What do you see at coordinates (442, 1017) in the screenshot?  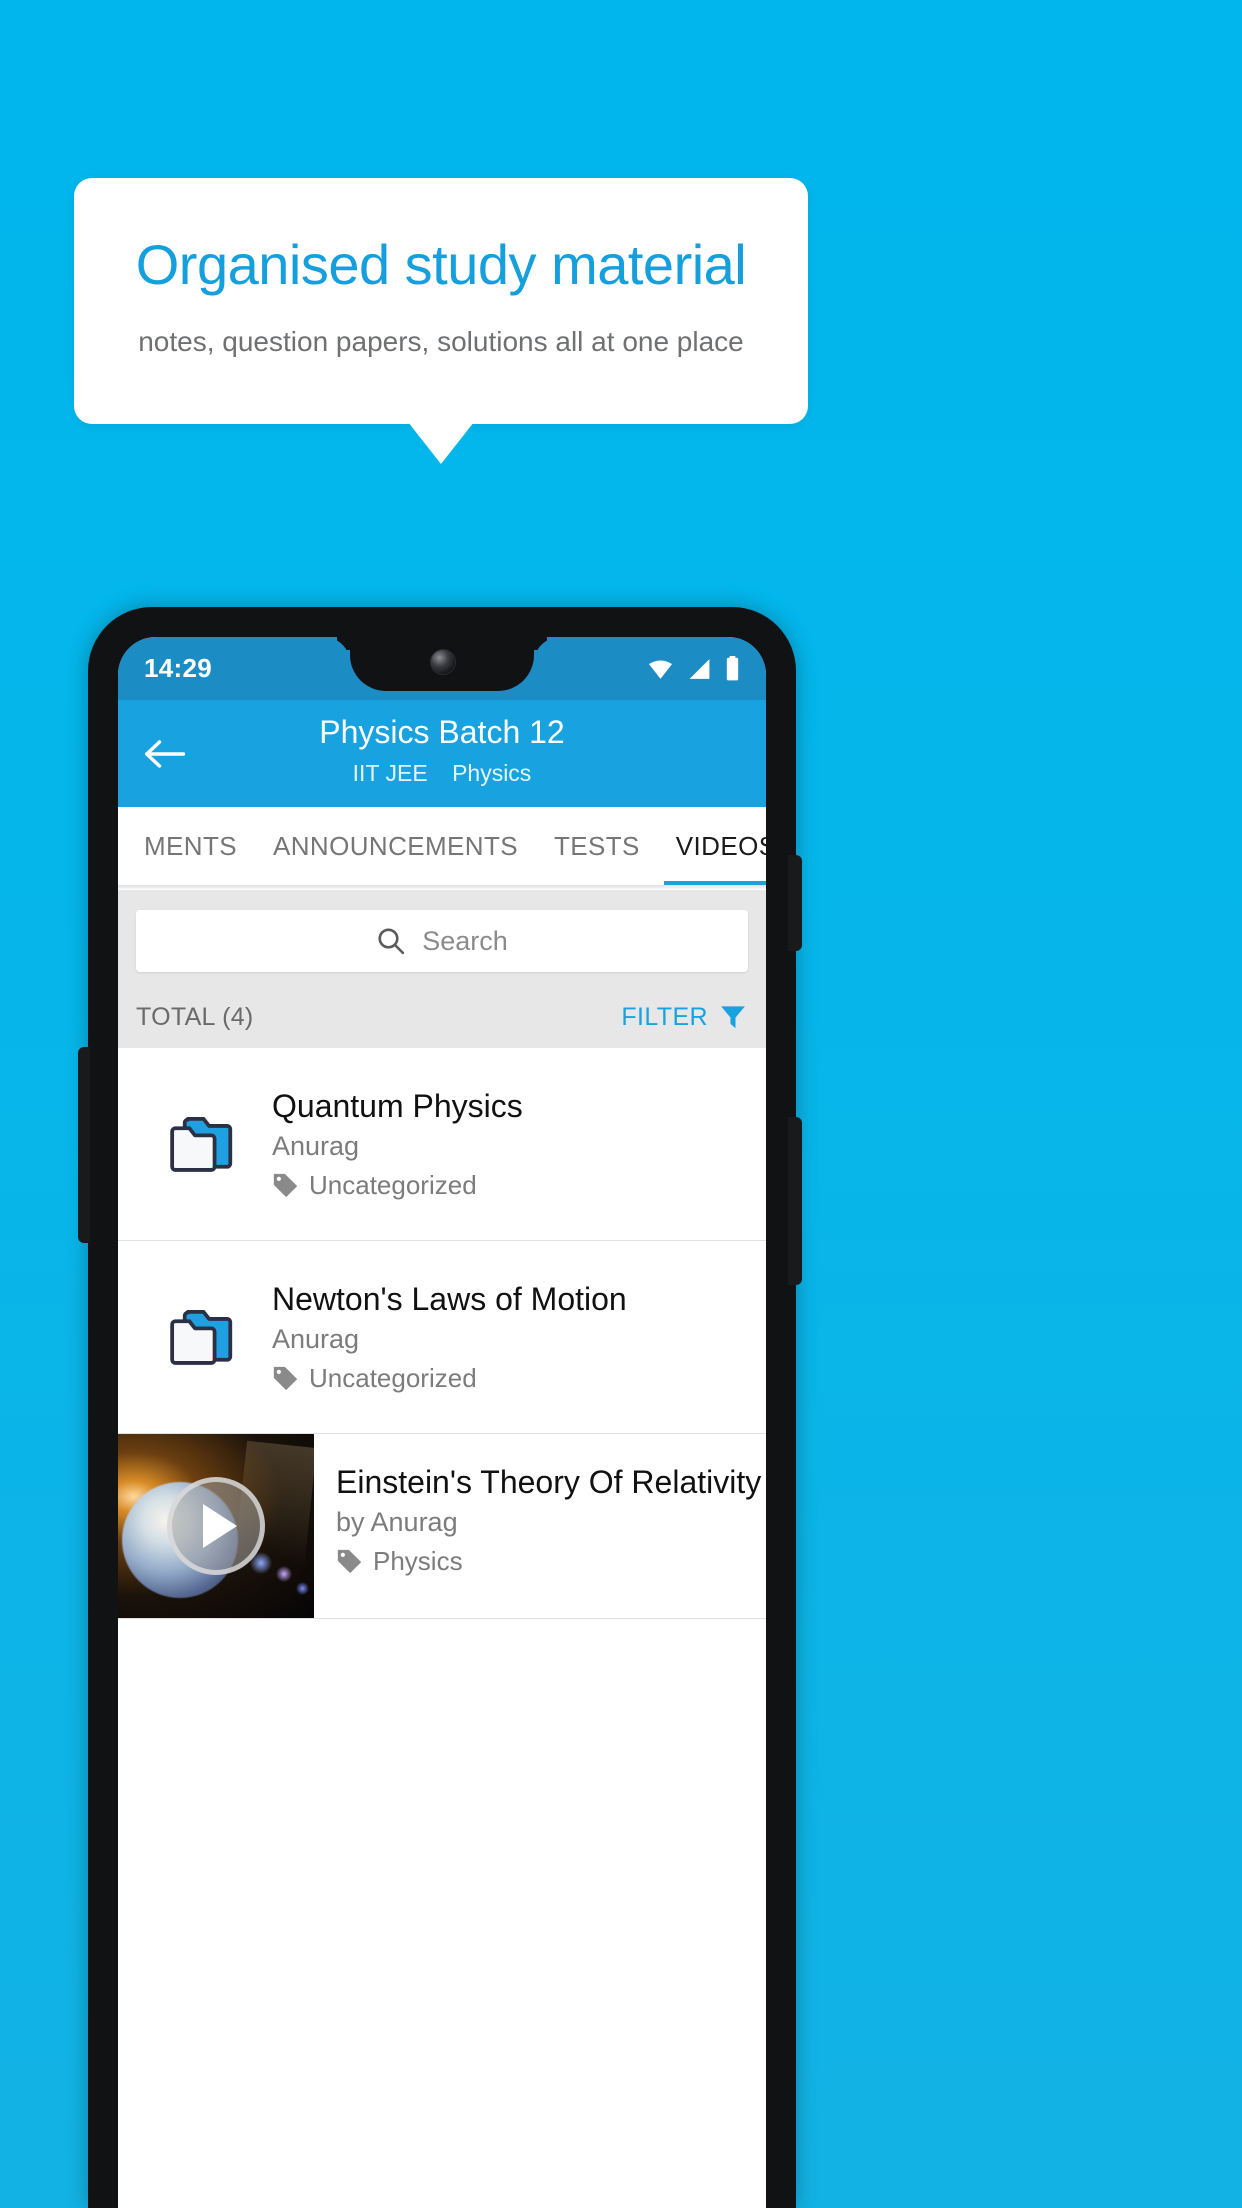 I see `list-header: TOTAL (4) FILTER` at bounding box center [442, 1017].